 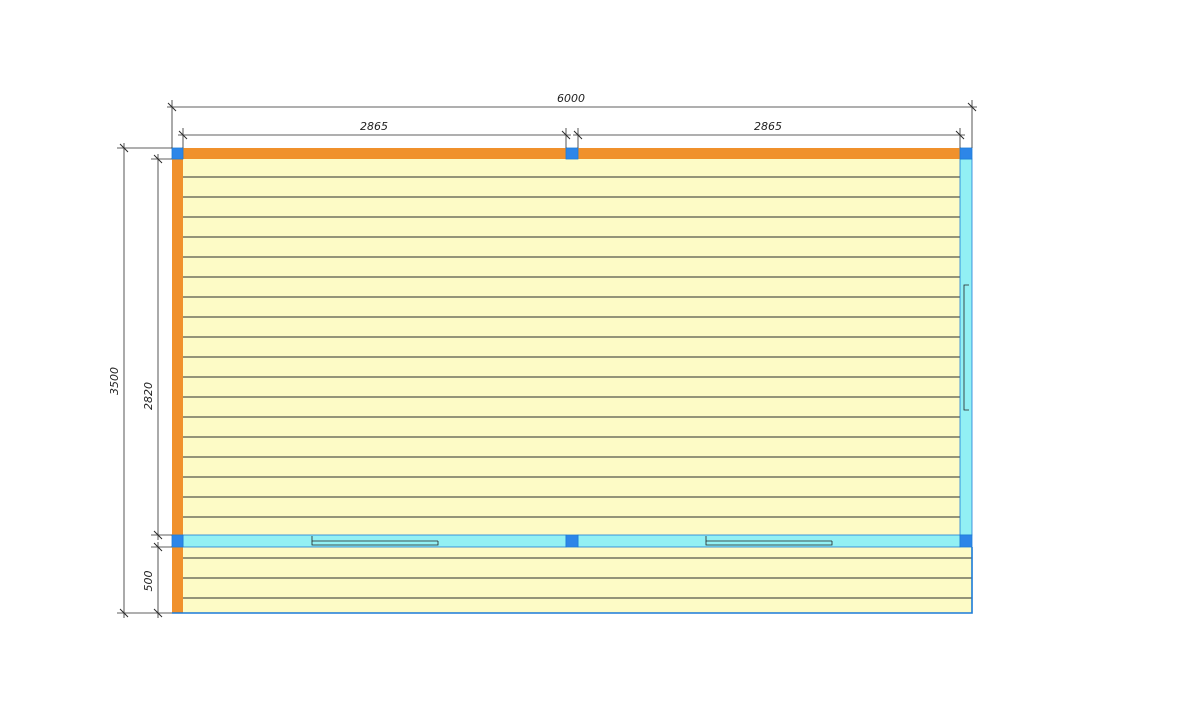 What do you see at coordinates (577, 580) in the screenshot?
I see `terrace-floor` at bounding box center [577, 580].